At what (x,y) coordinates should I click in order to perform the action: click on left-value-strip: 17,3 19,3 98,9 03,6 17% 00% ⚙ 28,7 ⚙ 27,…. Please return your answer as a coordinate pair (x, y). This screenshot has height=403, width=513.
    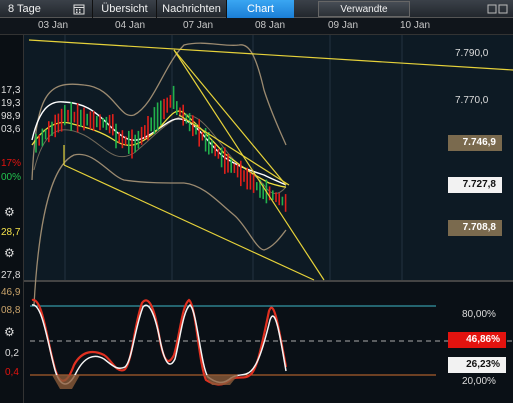
    Looking at the image, I should click on (12, 219).